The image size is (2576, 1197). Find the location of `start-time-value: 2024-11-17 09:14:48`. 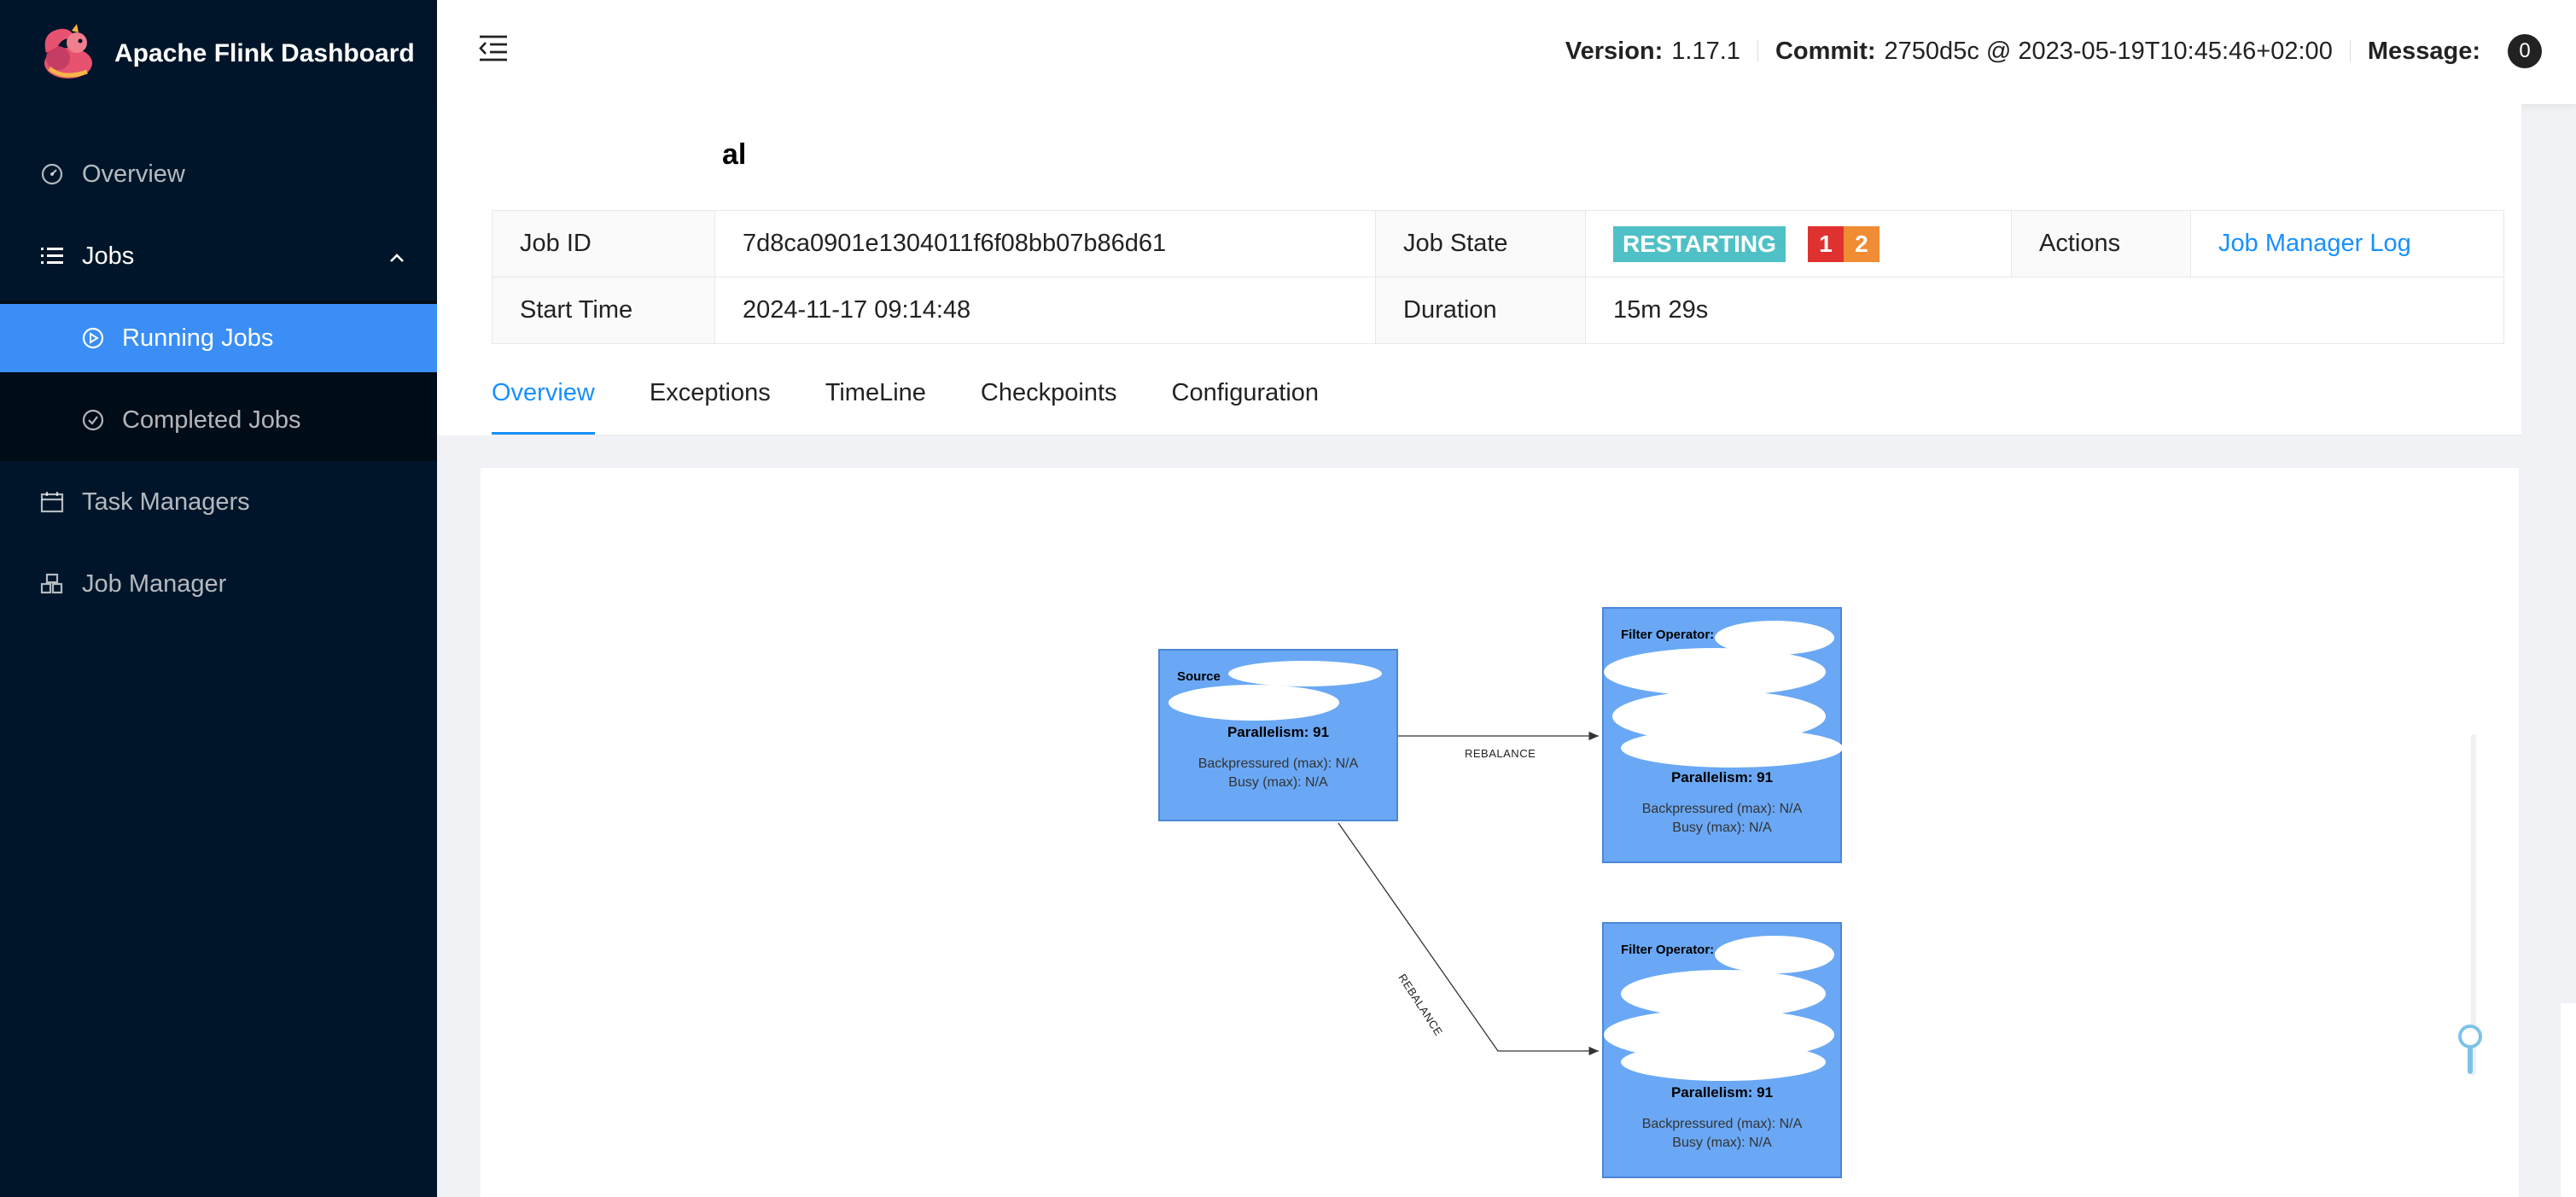

start-time-value: 2024-11-17 09:14:48 is located at coordinates (1045, 310).